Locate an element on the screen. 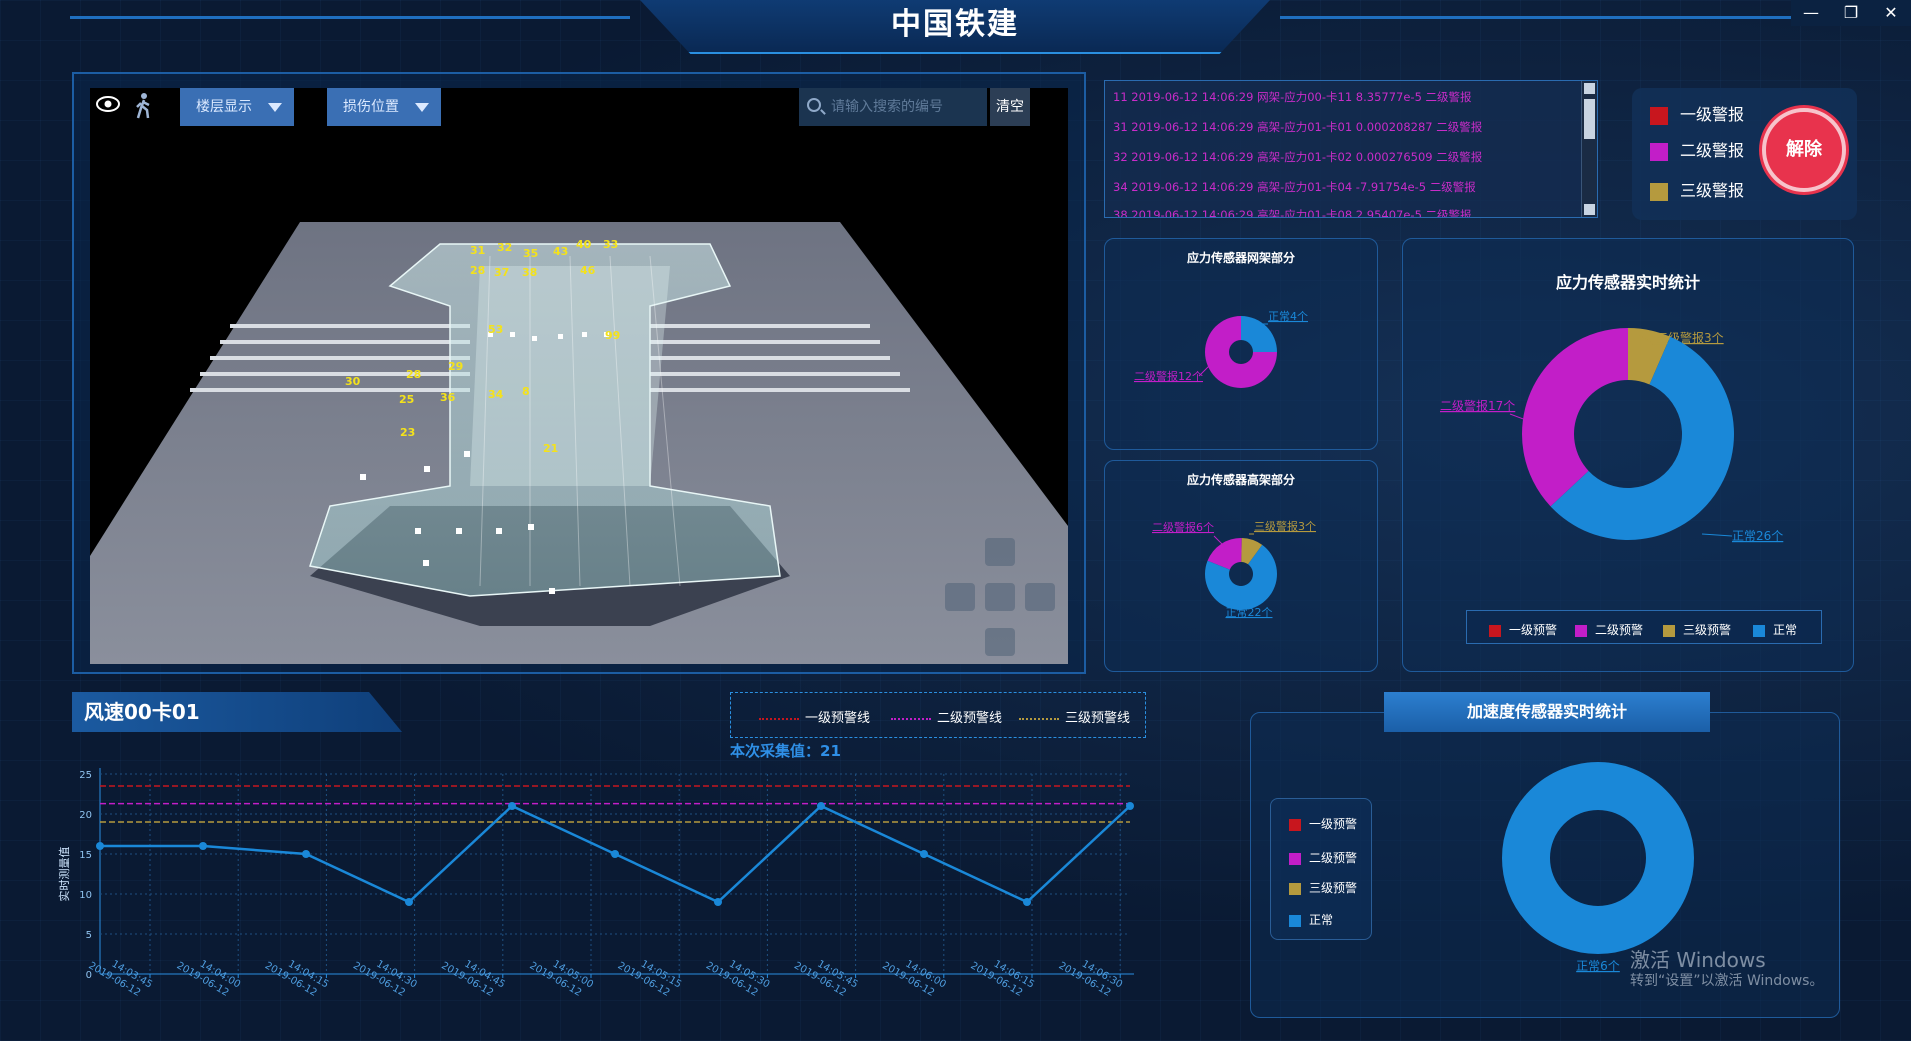 Image resolution: width=1911 pixels, height=1041 pixels. sensor-marker: 36 is located at coordinates (447, 397).